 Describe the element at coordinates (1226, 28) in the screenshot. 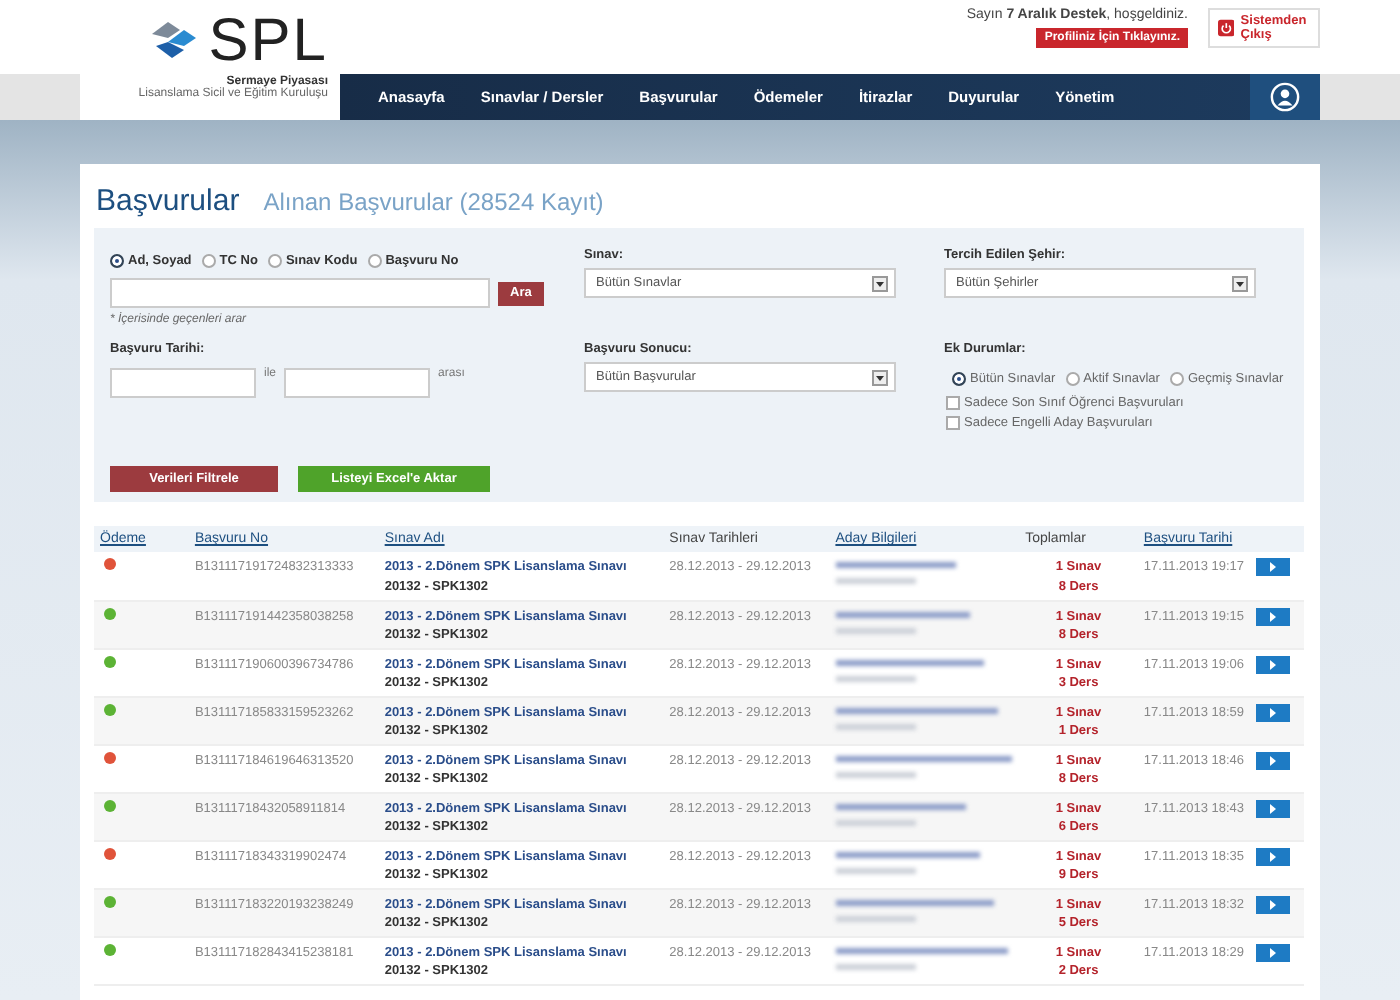

I see `power-icon` at that location.